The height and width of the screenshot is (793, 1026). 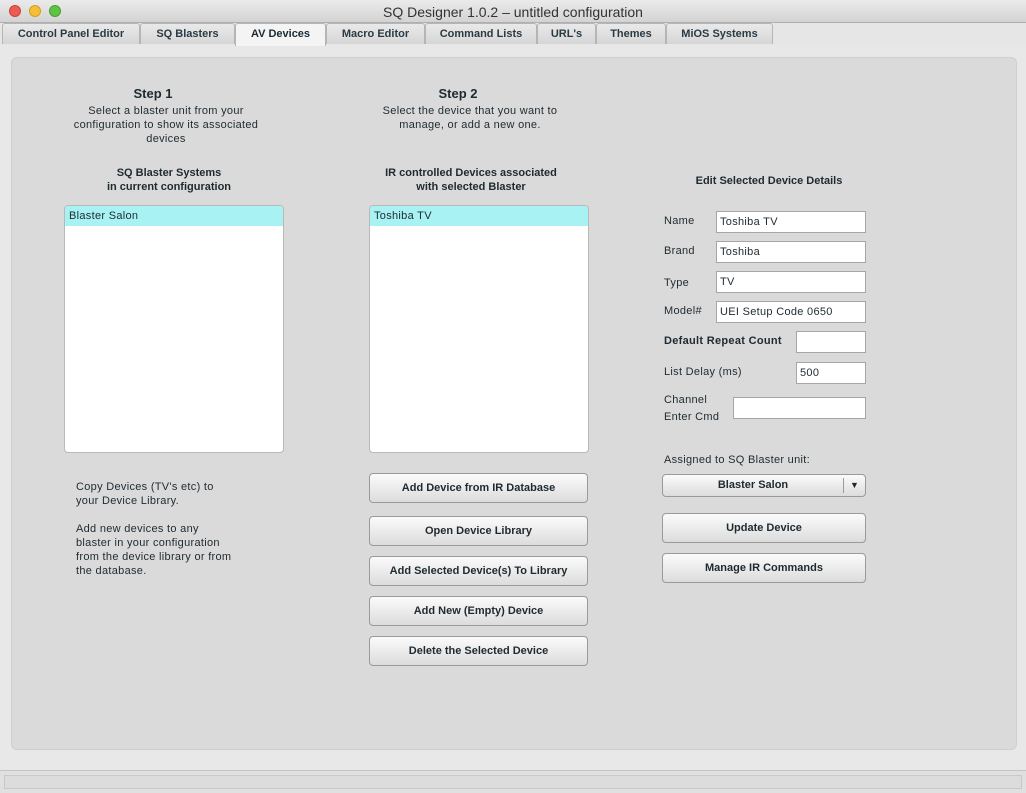 I want to click on model-field: UEI Setup Code 0650, so click(x=791, y=312).